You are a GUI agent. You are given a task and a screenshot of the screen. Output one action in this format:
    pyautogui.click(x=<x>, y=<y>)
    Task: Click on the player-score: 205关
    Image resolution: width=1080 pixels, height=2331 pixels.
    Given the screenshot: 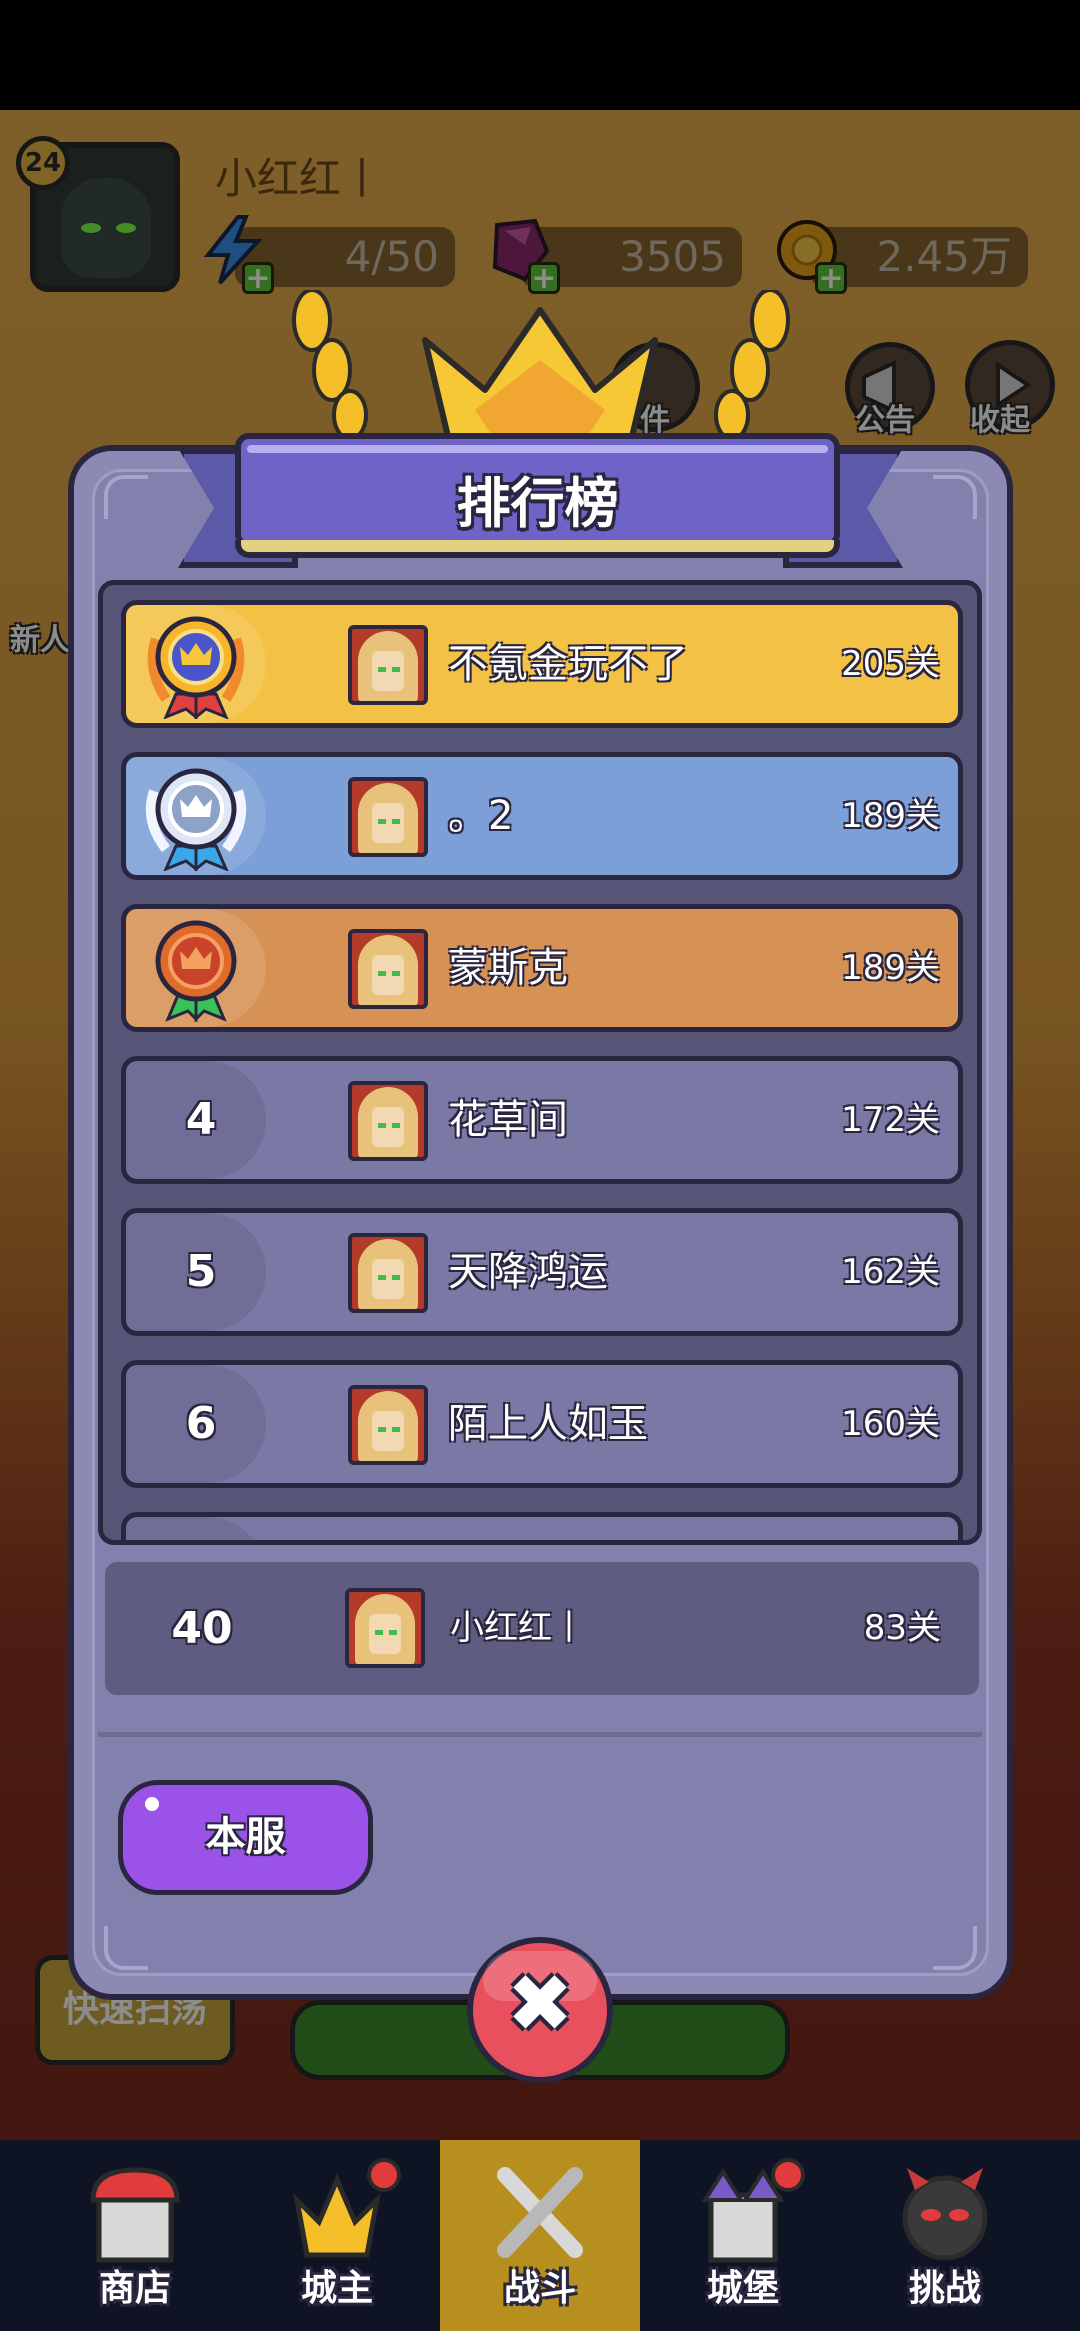 What is the action you would take?
    pyautogui.click(x=890, y=664)
    